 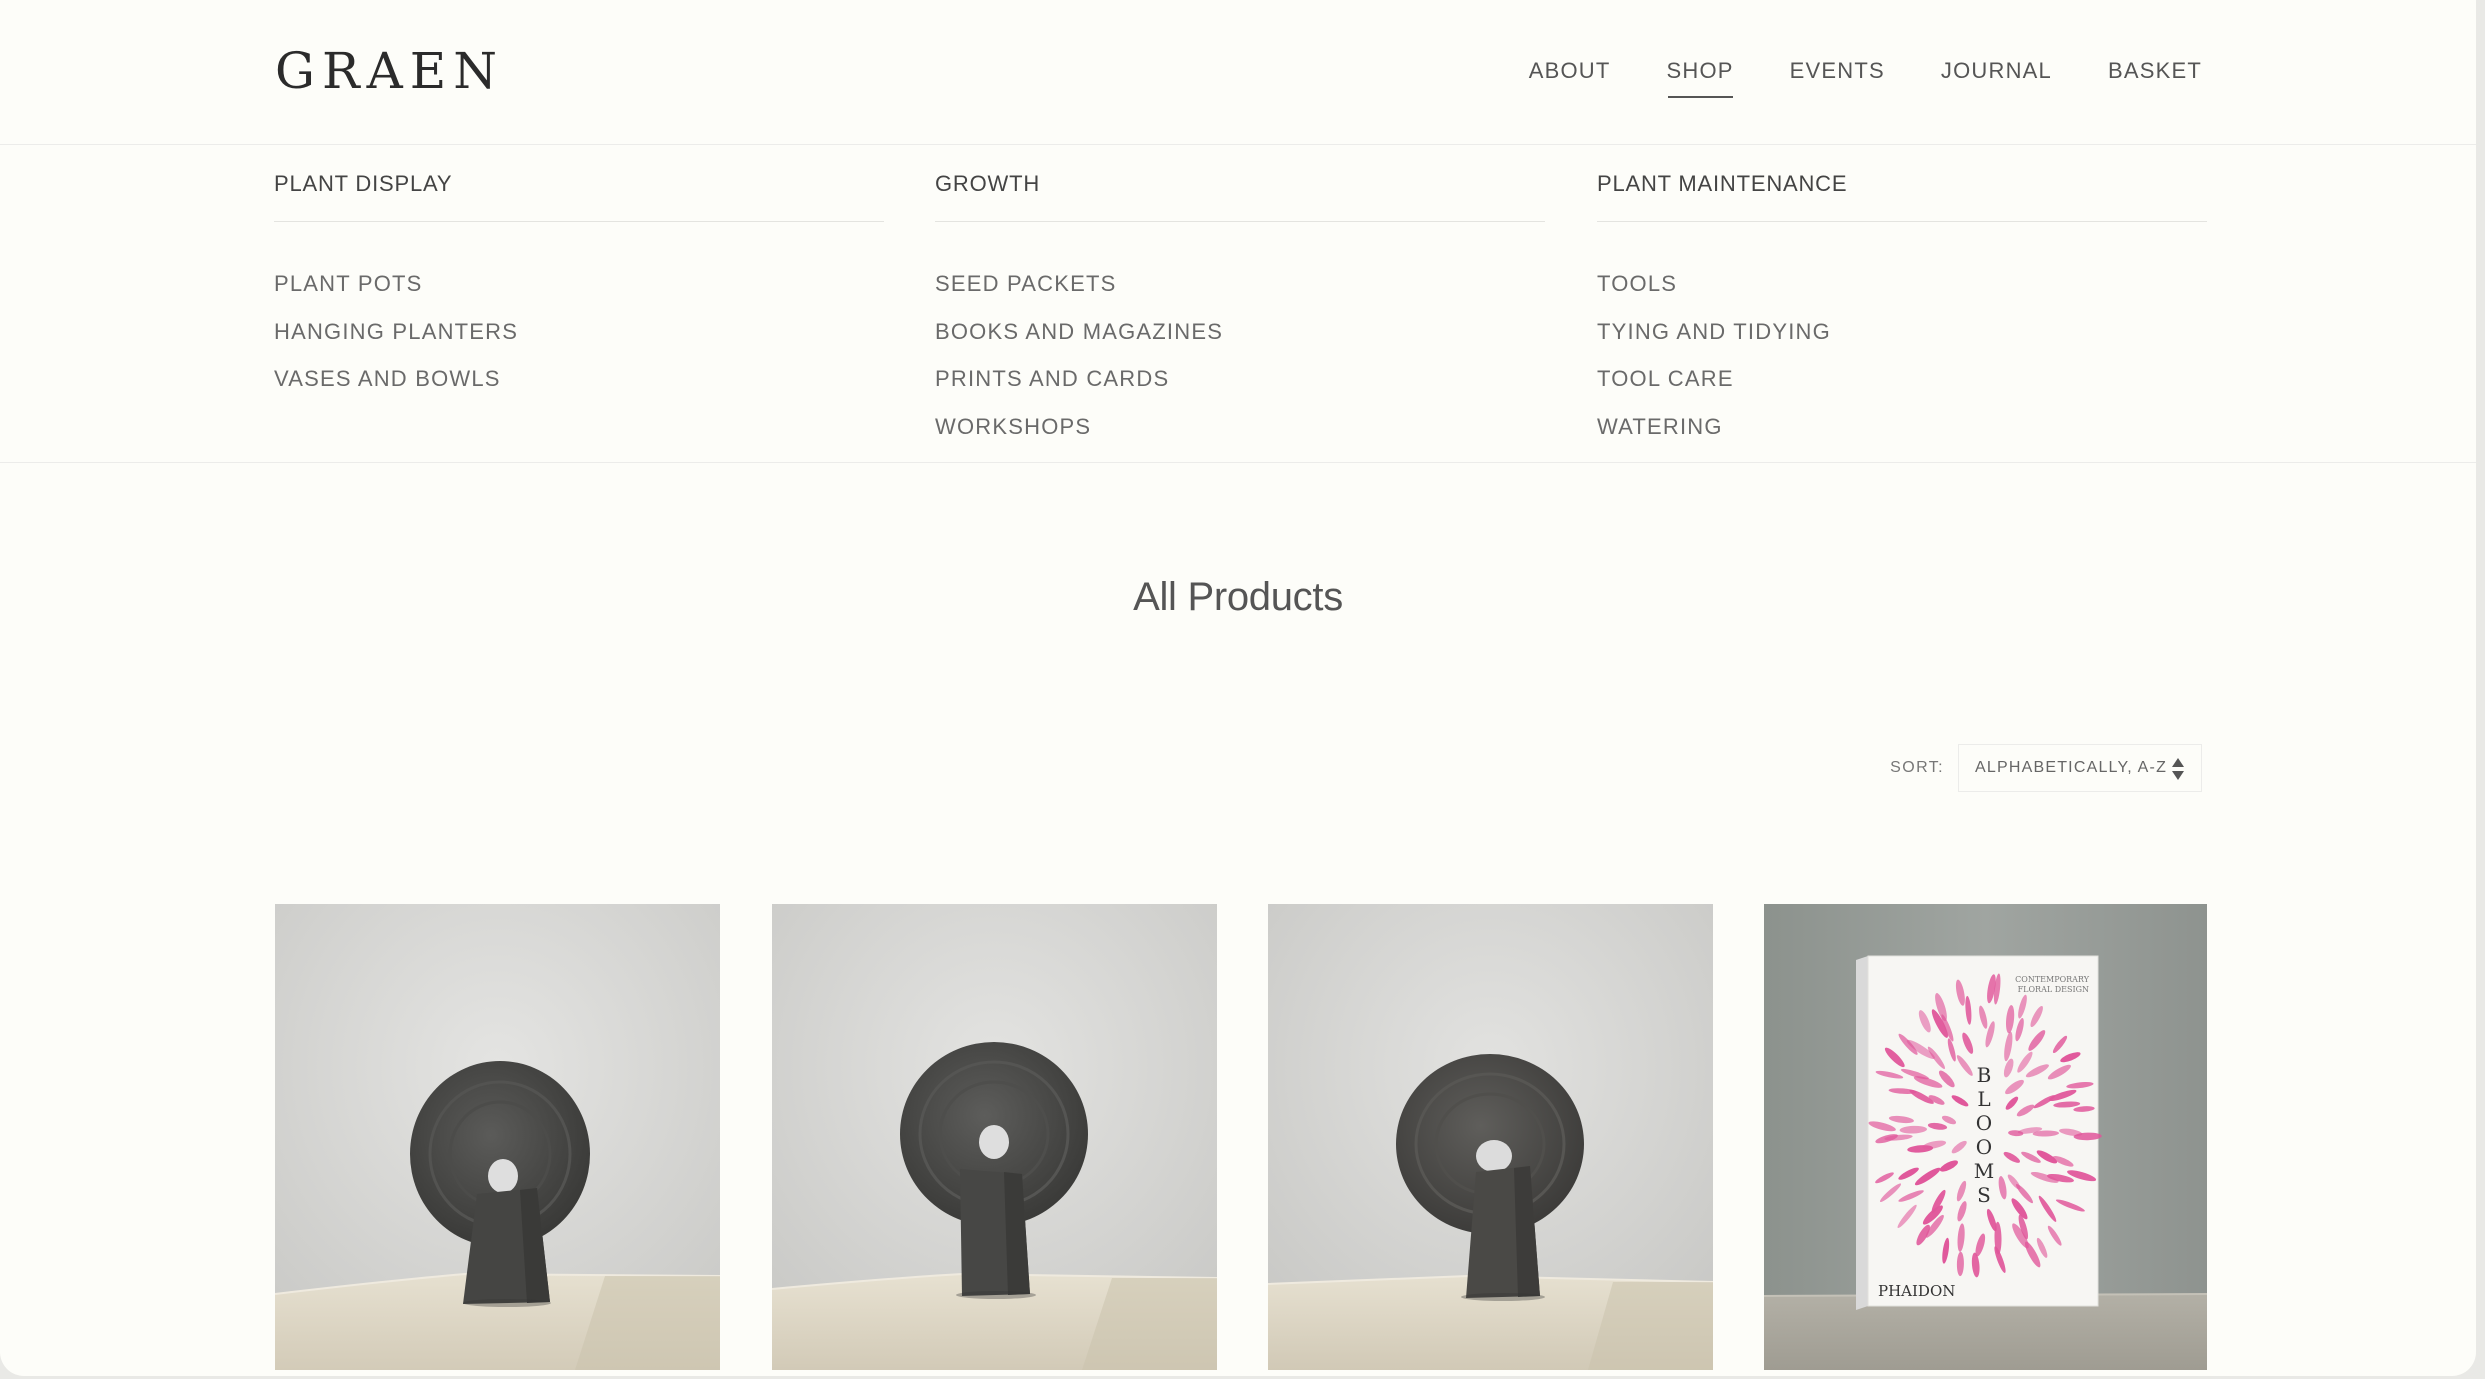 I want to click on sort-control: SORT: ALPHABETICALLY, A-Z, so click(x=2046, y=768).